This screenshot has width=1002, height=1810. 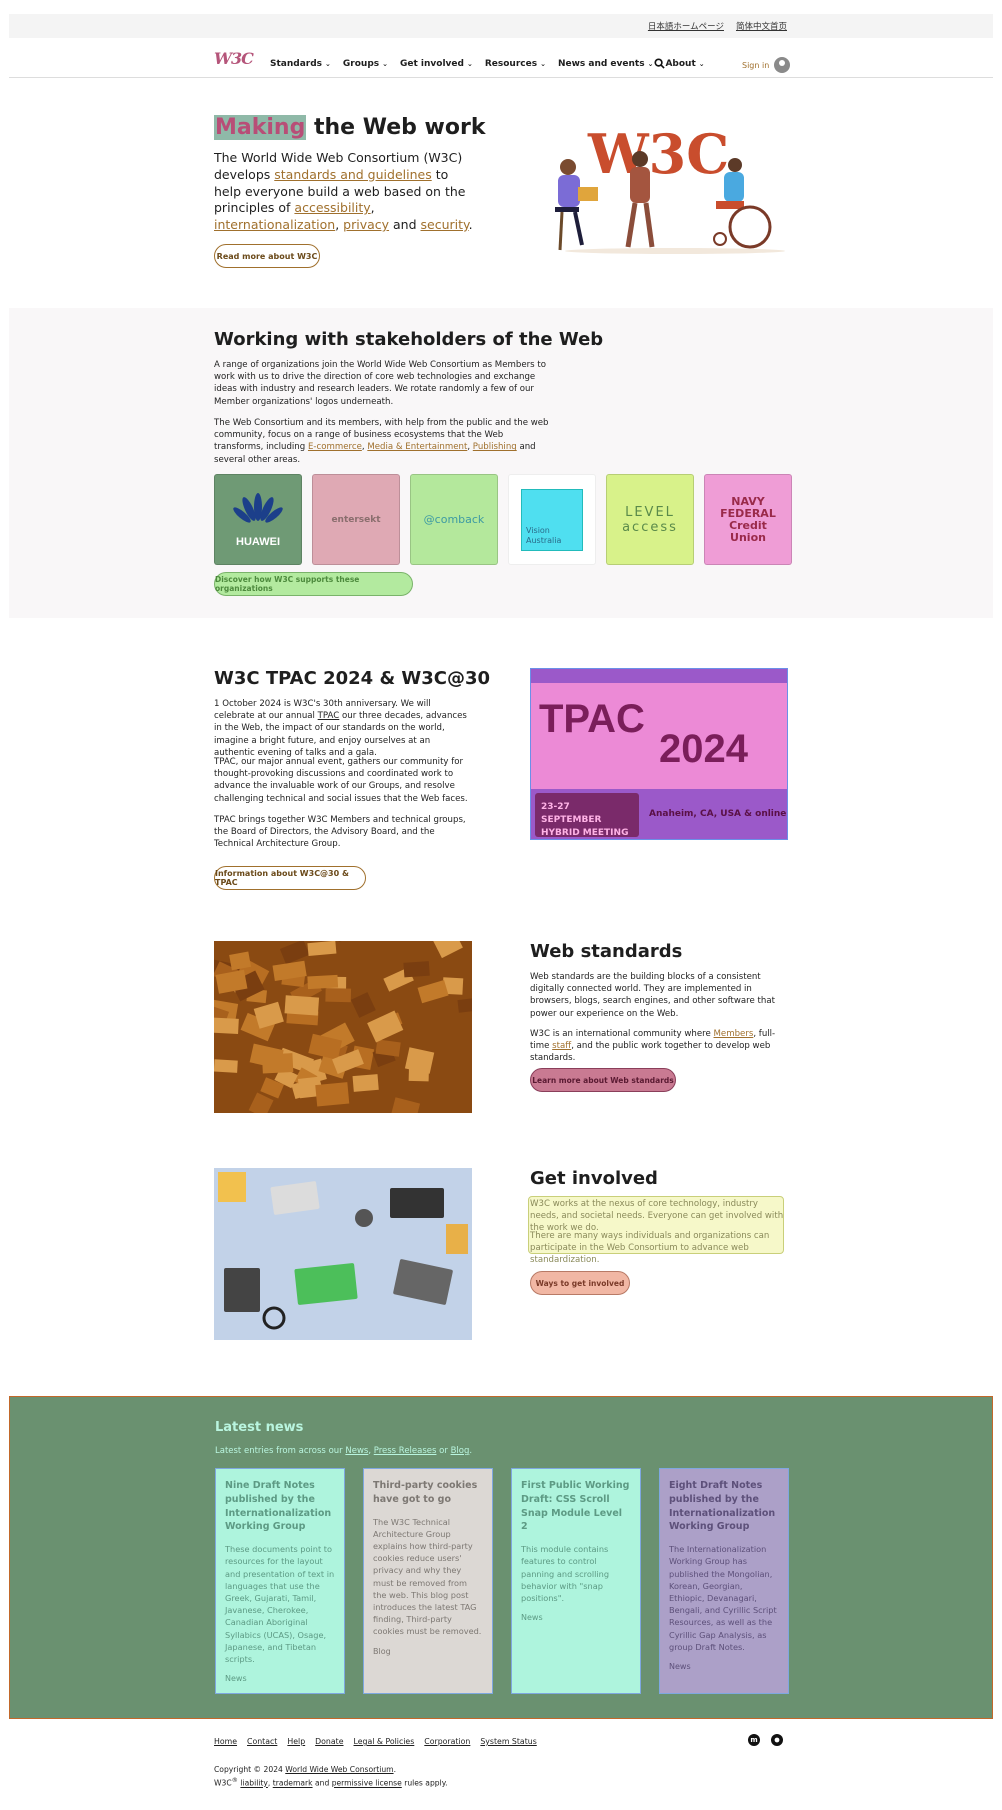 What do you see at coordinates (290, 878) in the screenshot?
I see `tpac-info-button: Information about W3C@30 & TPAC` at bounding box center [290, 878].